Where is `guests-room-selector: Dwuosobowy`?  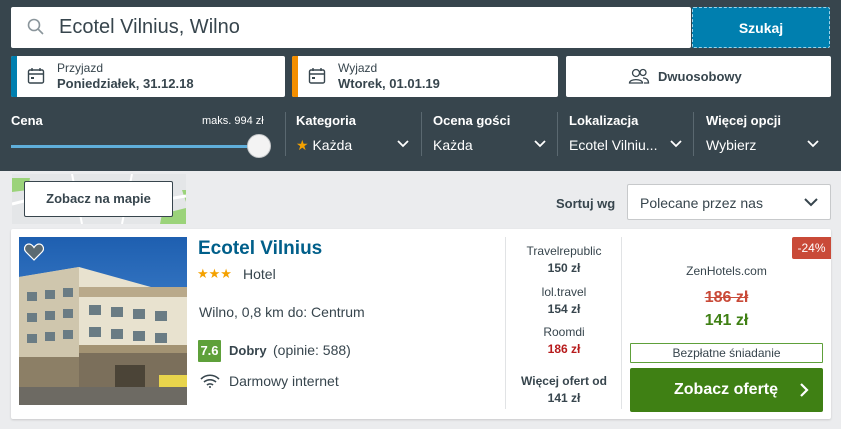 guests-room-selector: Dwuosobowy is located at coordinates (698, 76).